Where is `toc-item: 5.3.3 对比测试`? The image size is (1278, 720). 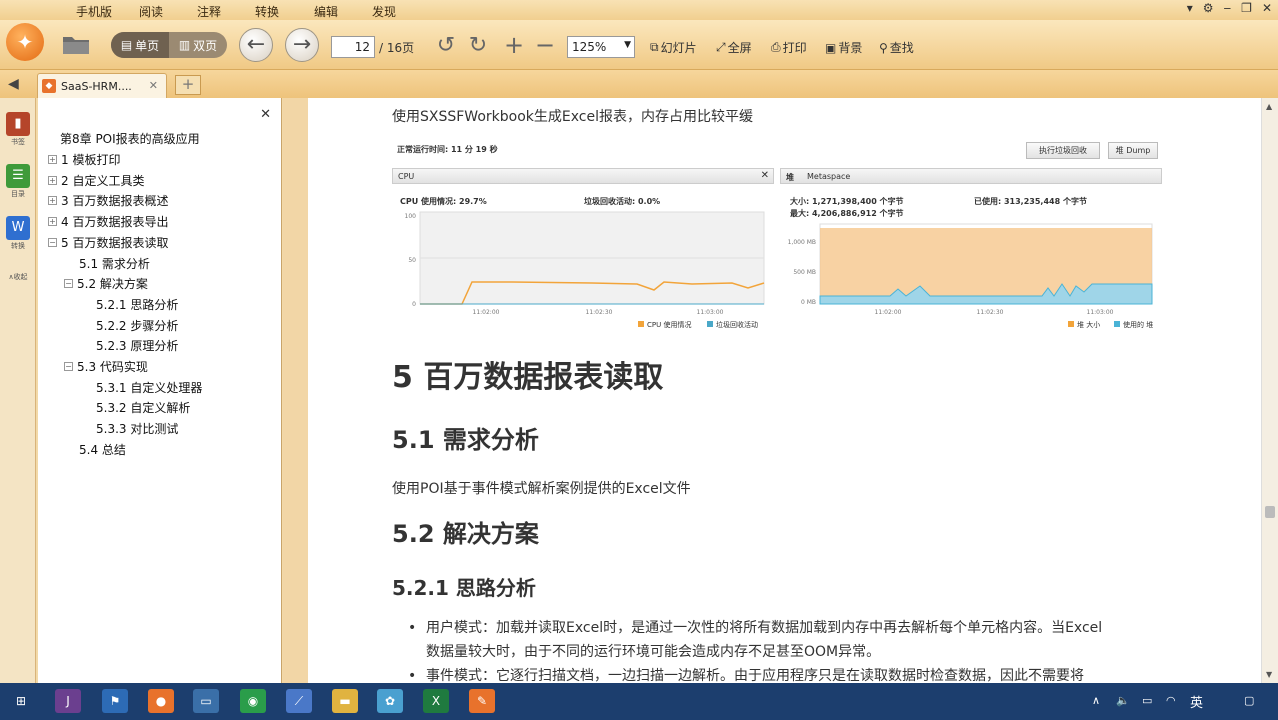 toc-item: 5.3.3 对比测试 is located at coordinates (137, 428).